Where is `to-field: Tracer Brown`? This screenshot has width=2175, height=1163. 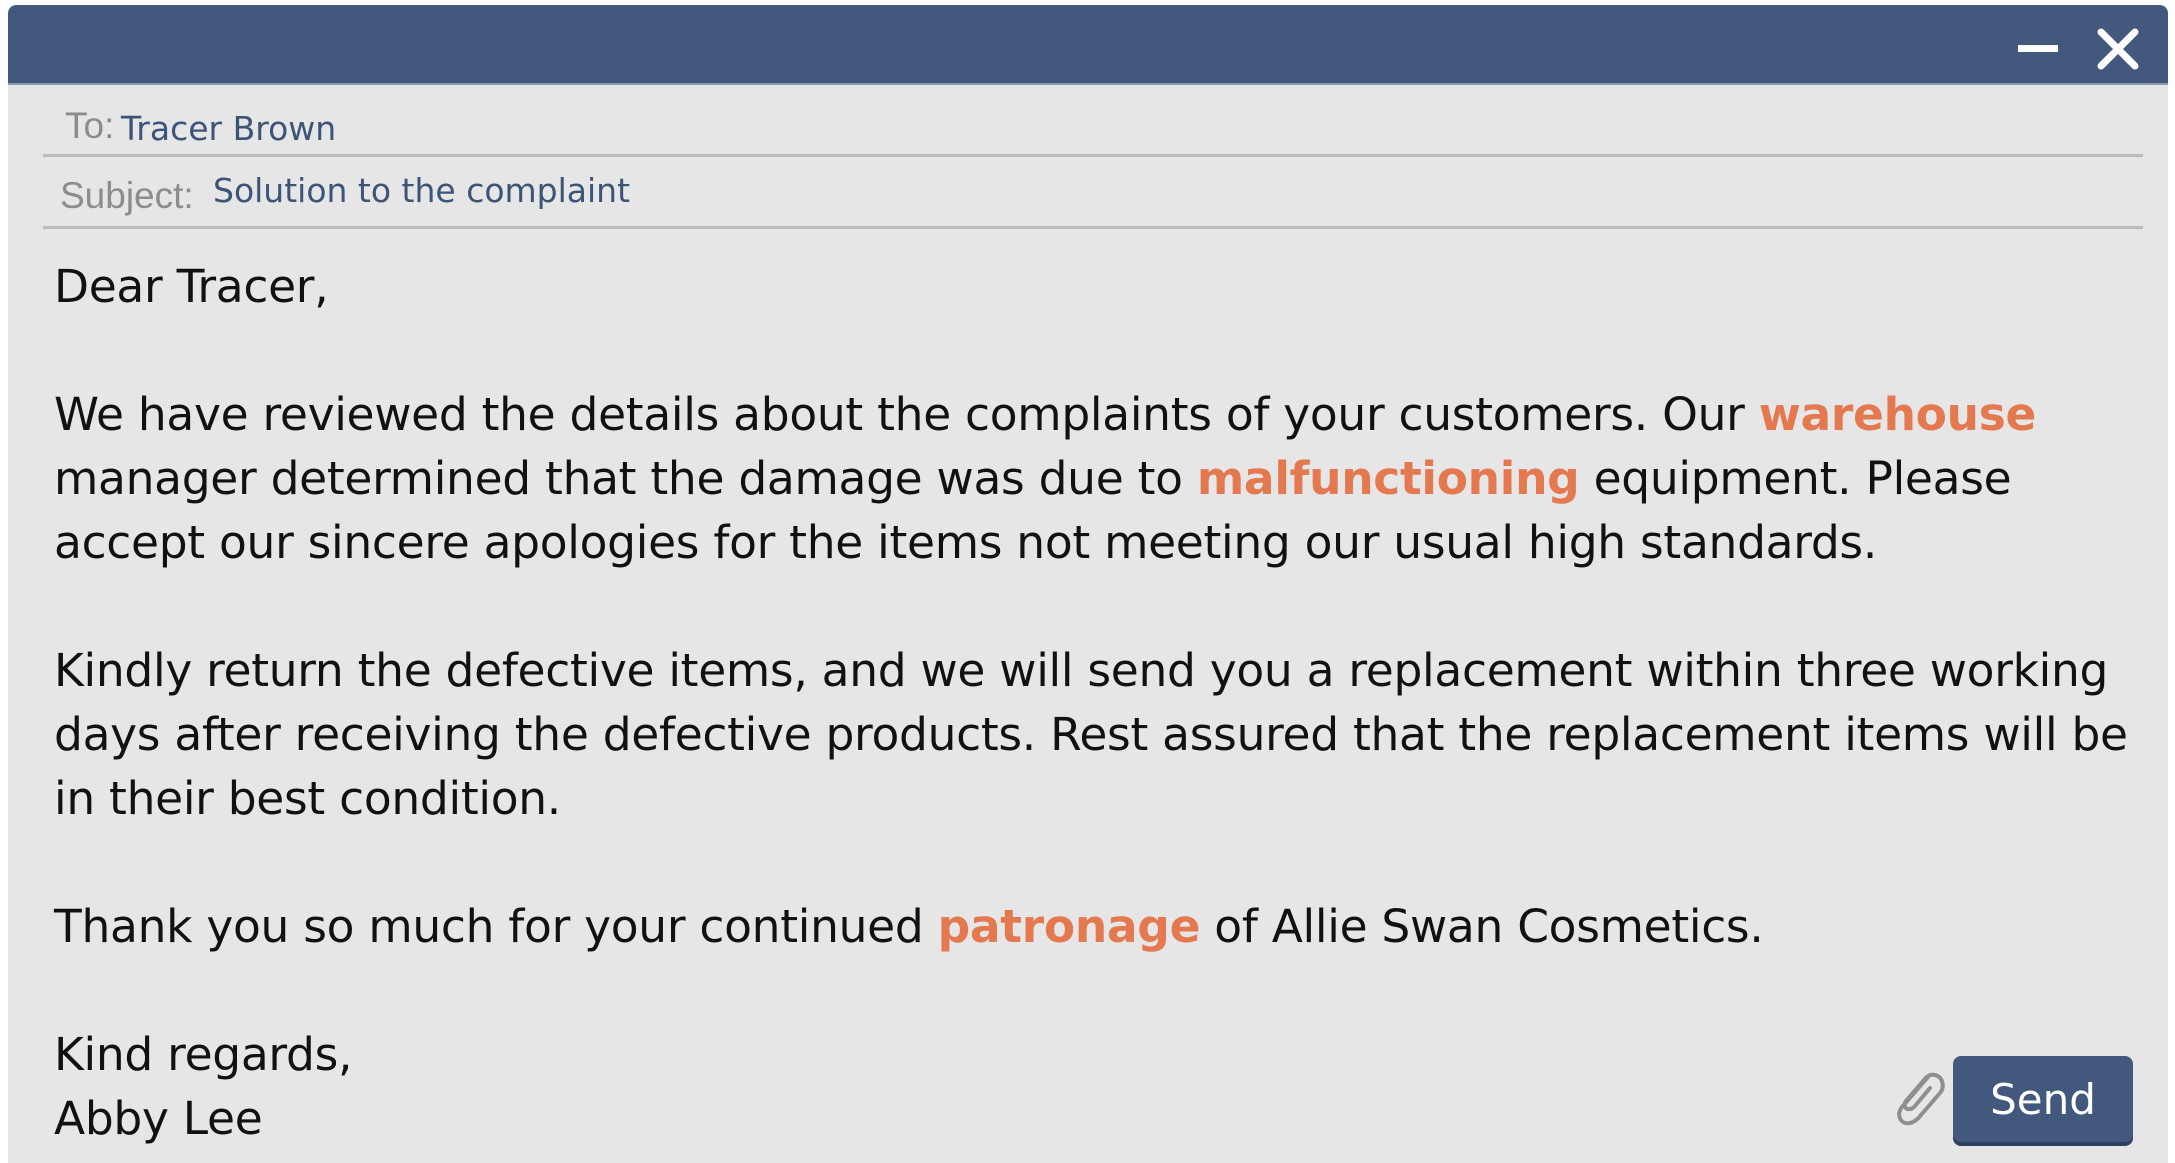 to-field: Tracer Brown is located at coordinates (228, 128).